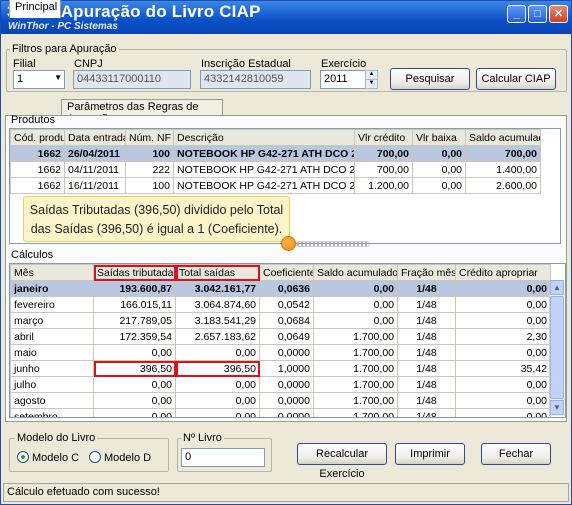 The height and width of the screenshot is (505, 572). What do you see at coordinates (557, 287) in the screenshot?
I see `scroll-up-icon: ▲` at bounding box center [557, 287].